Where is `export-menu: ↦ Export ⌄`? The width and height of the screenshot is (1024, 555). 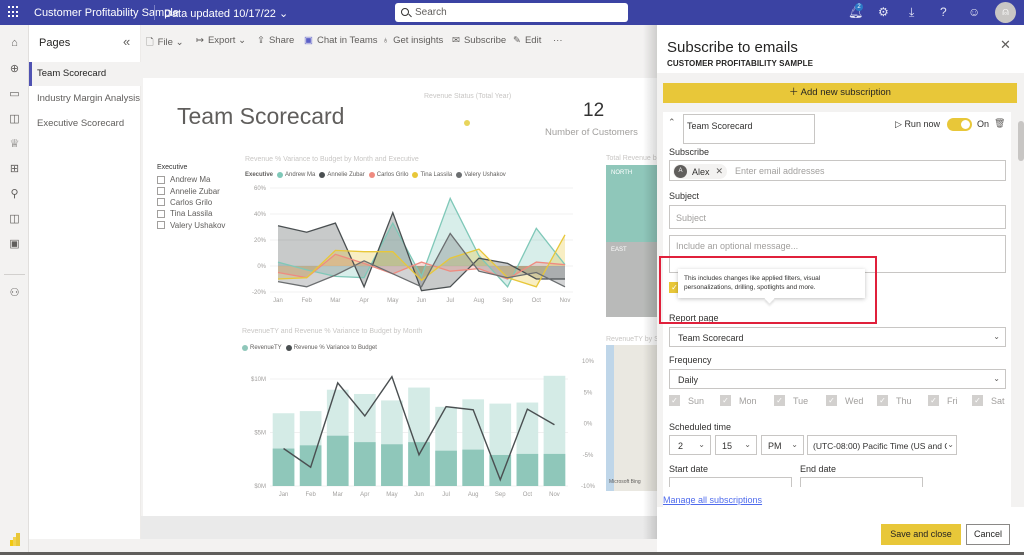 export-menu: ↦ Export ⌄ is located at coordinates (221, 40).